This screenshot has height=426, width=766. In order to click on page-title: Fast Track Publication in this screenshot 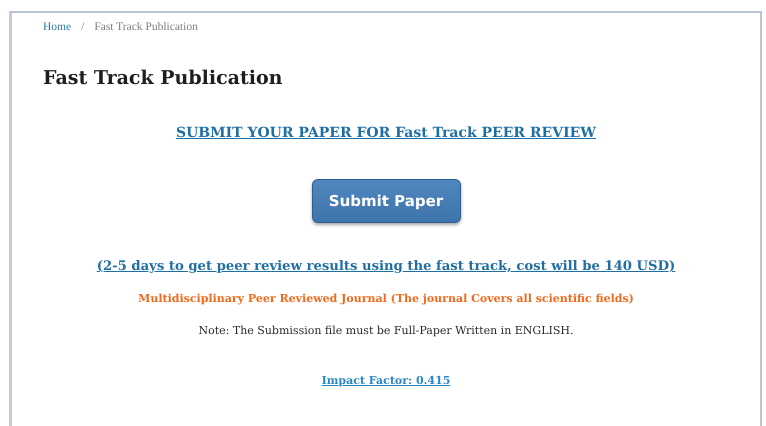, I will do `click(163, 78)`.